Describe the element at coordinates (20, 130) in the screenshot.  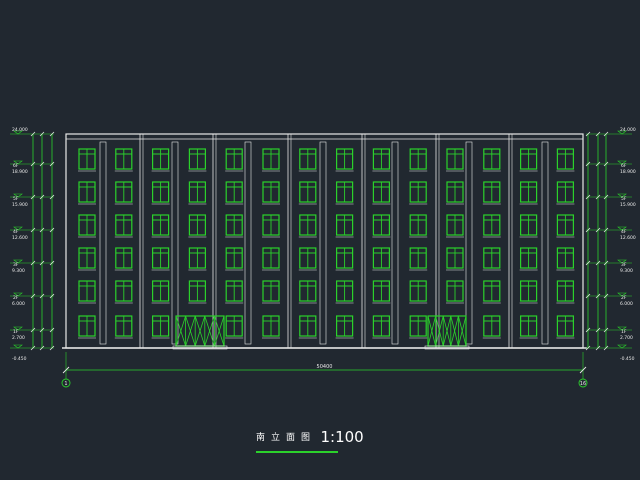
I see `top-elevation-label: 24.000` at that location.